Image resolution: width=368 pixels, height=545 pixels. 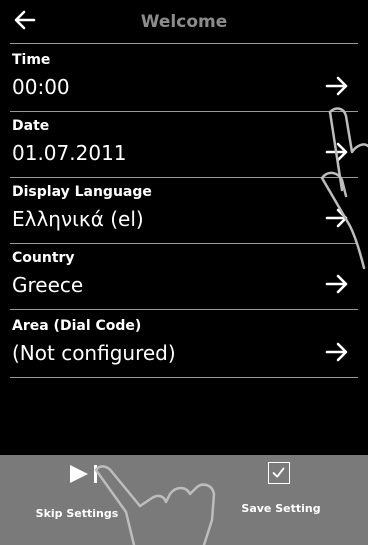 What do you see at coordinates (279, 473) in the screenshot?
I see `checkbox-check-icon` at bounding box center [279, 473].